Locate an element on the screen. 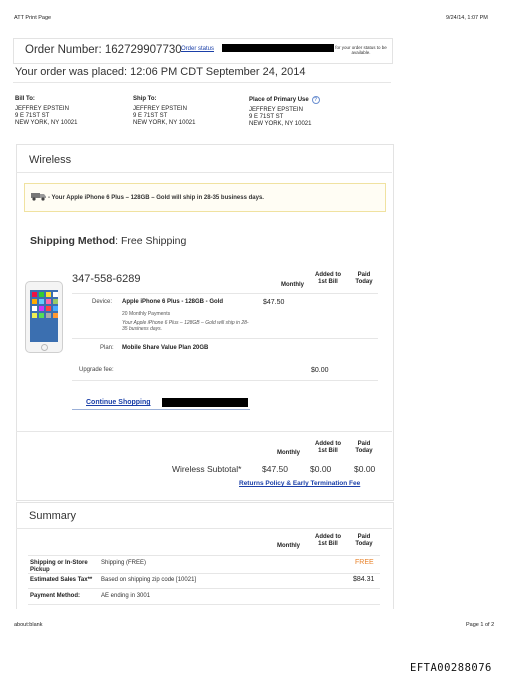  primary-use-line: NEW YORK, NY 10021 is located at coordinates (280, 124).